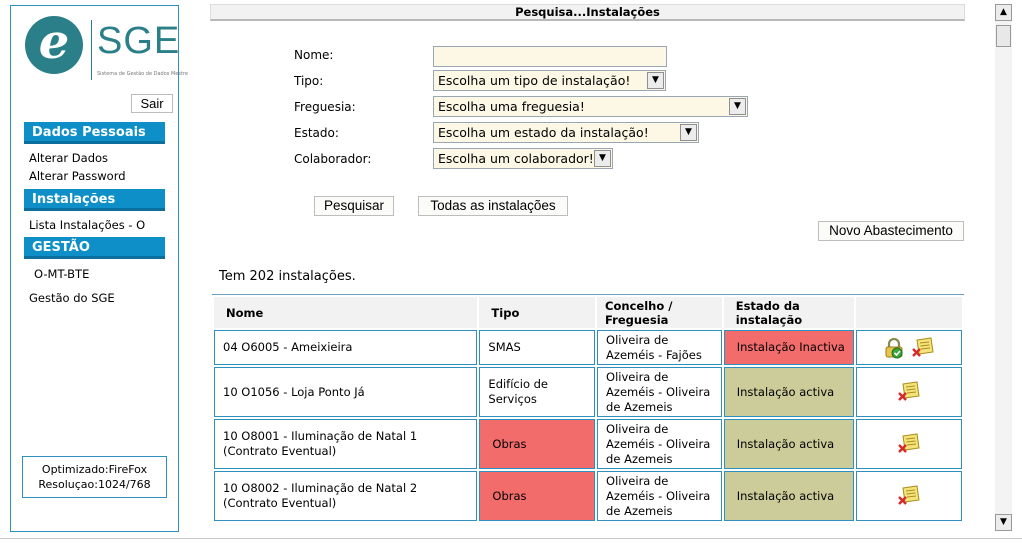 The image size is (1022, 543). Describe the element at coordinates (139, 41) in the screenshot. I see `logo-text: SGE` at that location.